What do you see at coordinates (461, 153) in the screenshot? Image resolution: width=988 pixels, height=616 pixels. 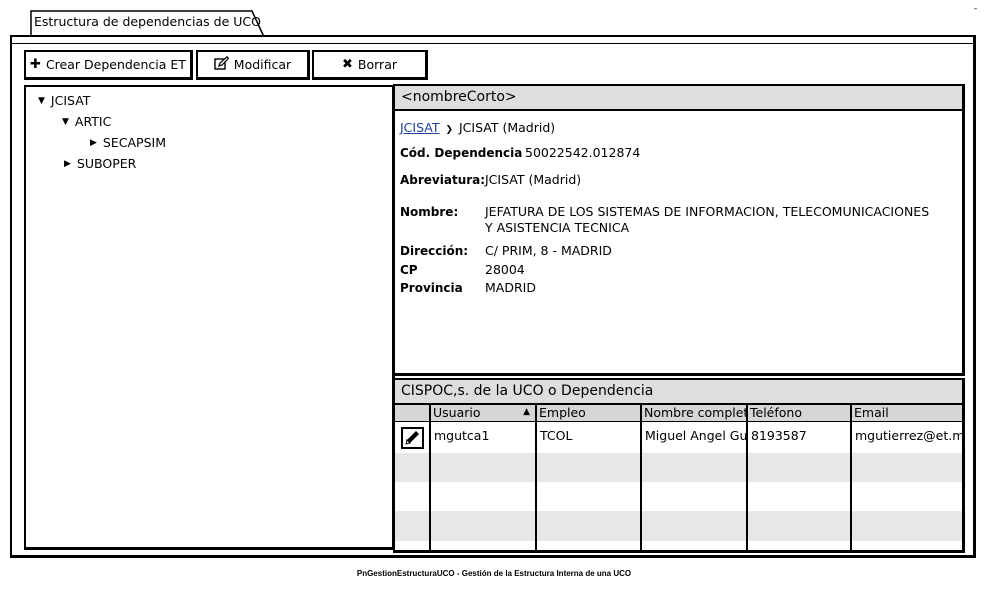 I see `cod-dependencia-label: Cód. Dependencia` at bounding box center [461, 153].